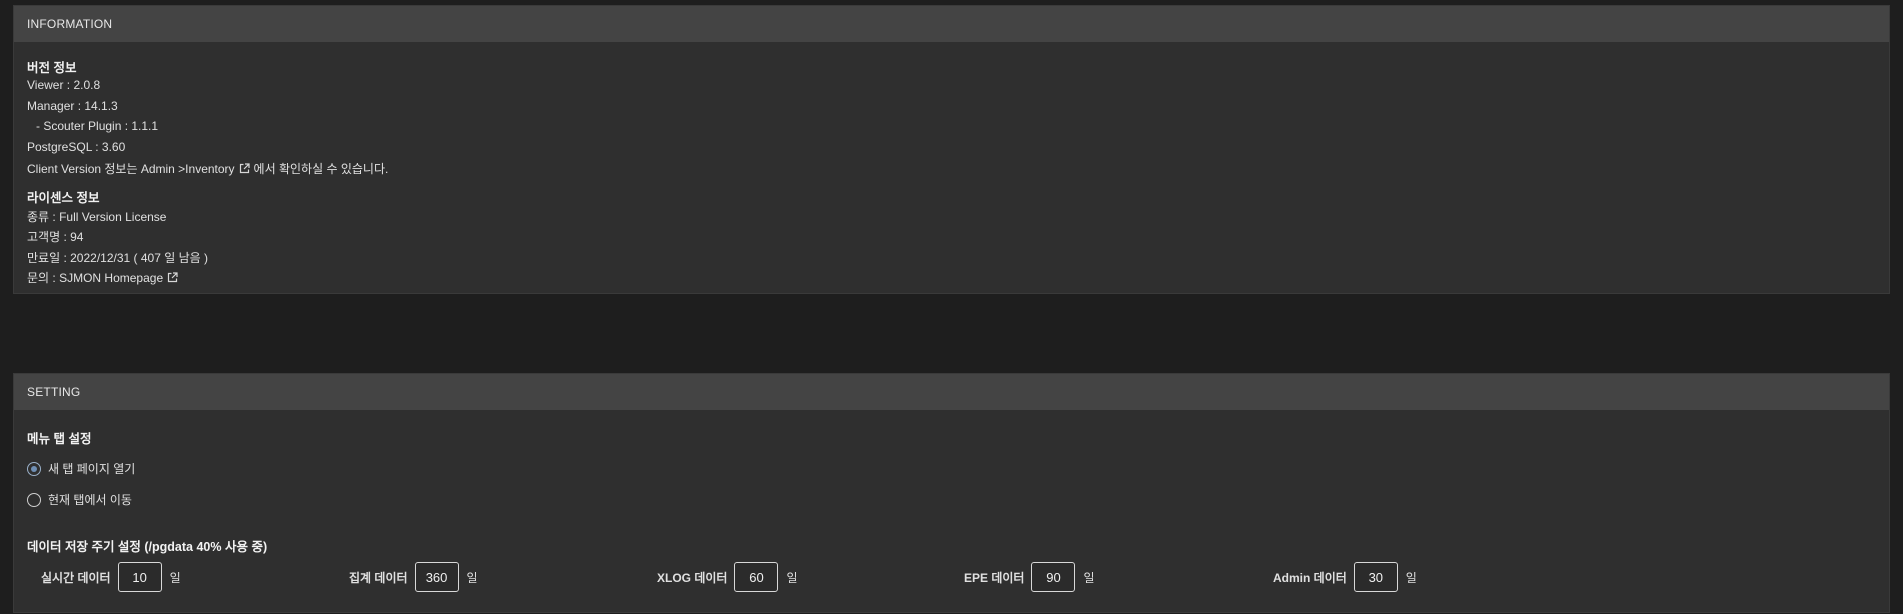 This screenshot has width=1903, height=614. I want to click on xlog-data-unit: 일, so click(792, 577).